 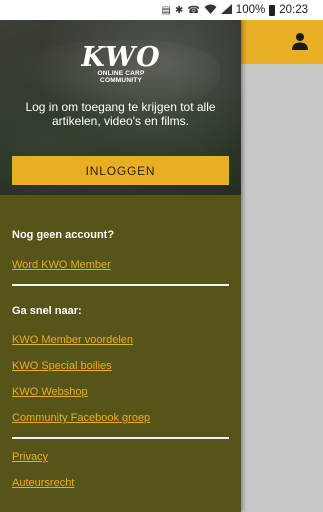 I want to click on no-account-title: Nog geen account?, so click(x=63, y=235).